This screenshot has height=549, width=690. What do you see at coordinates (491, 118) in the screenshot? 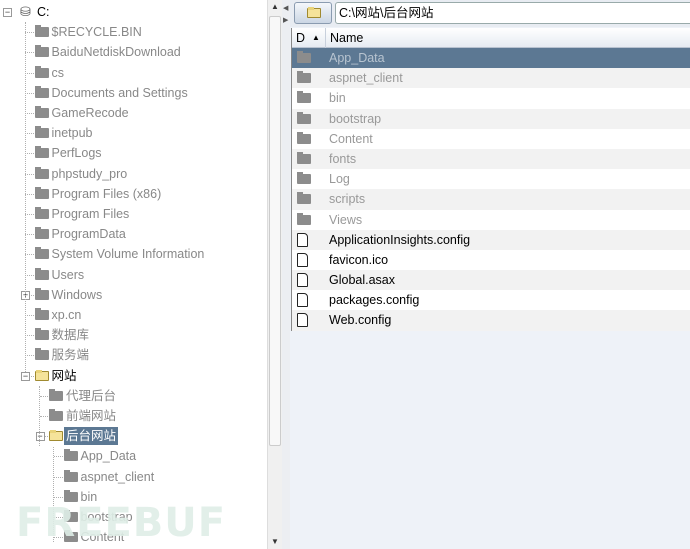
I see `file-row: bootstrap` at bounding box center [491, 118].